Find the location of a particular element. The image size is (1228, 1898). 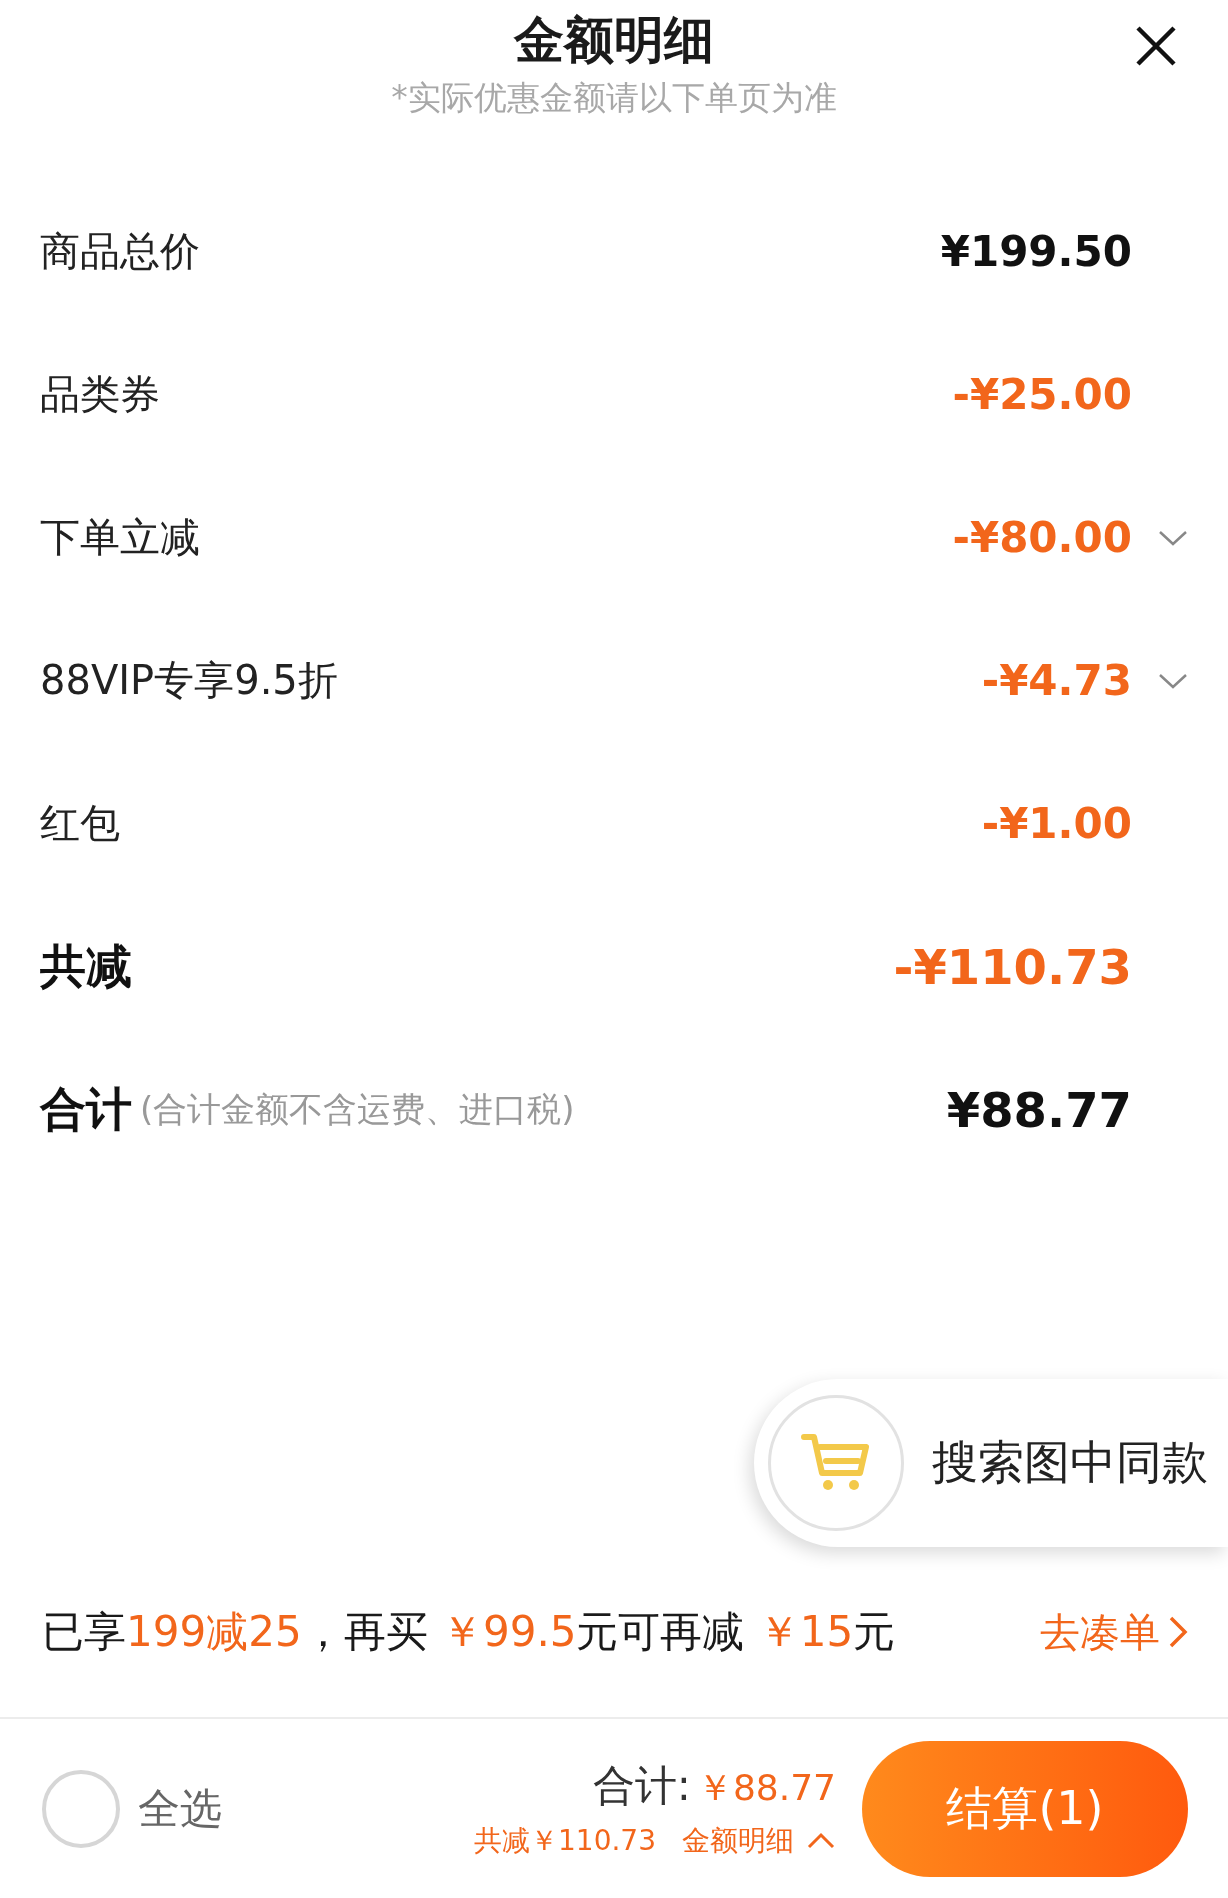

row-amount: ¥88.77 is located at coordinates (1039, 1109).